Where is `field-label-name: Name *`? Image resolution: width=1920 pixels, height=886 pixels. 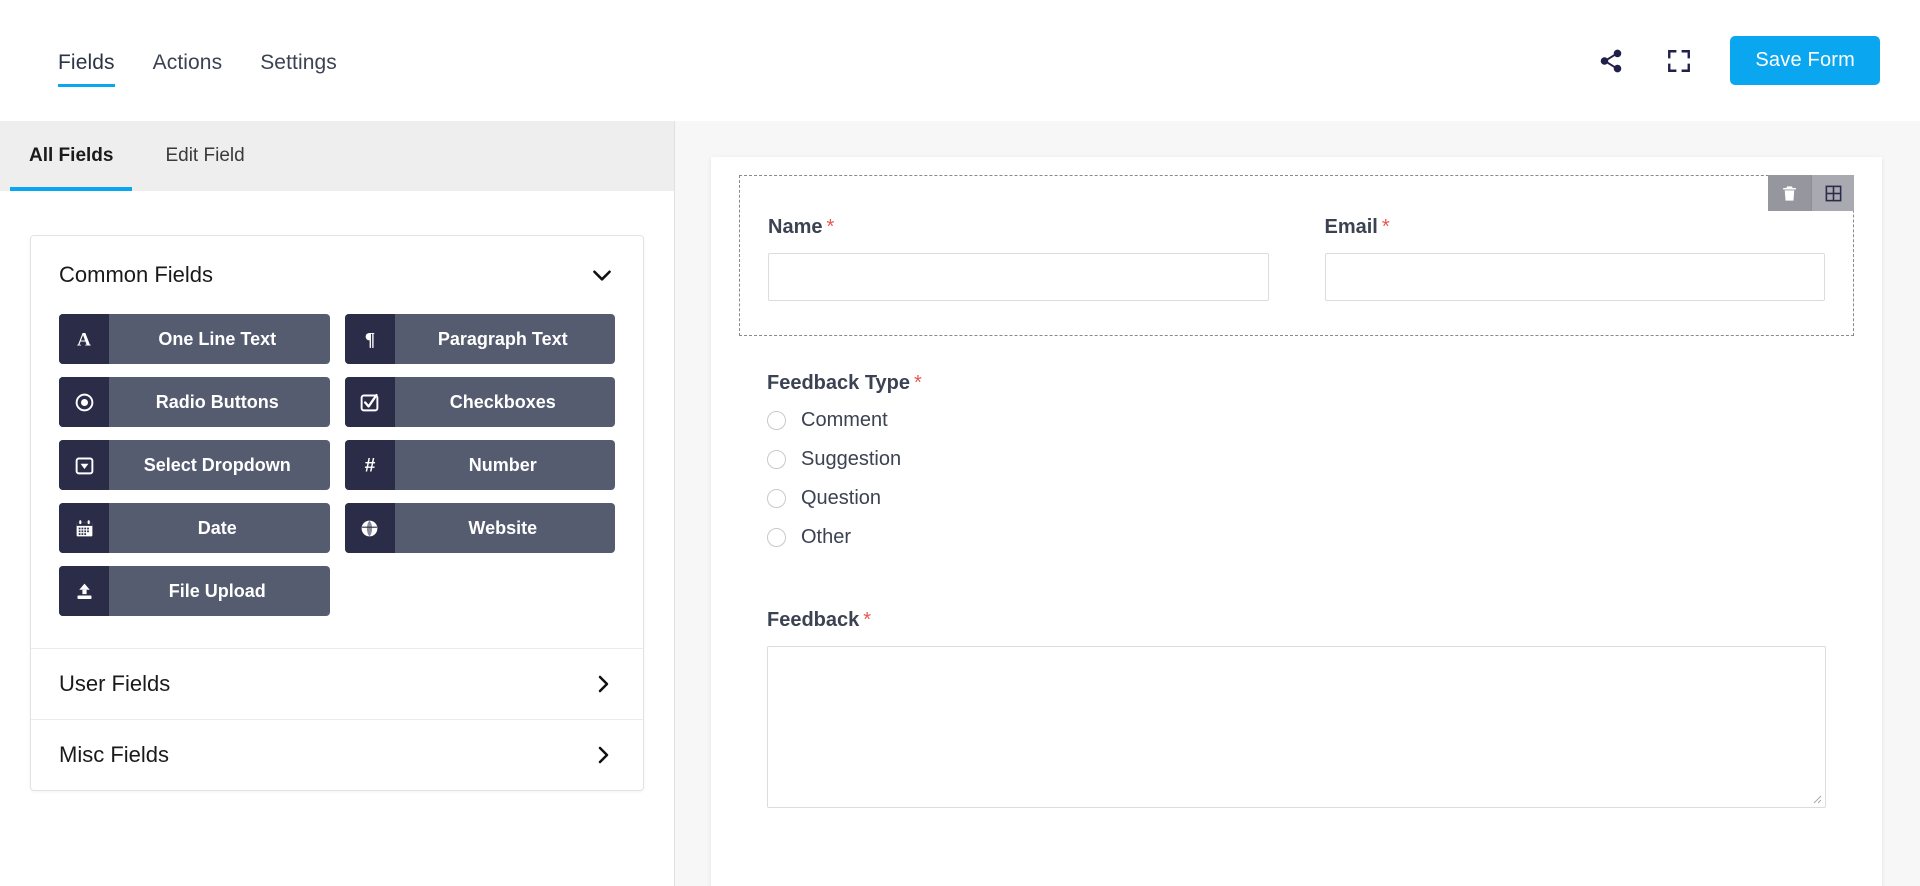 field-label-name: Name * is located at coordinates (1018, 227).